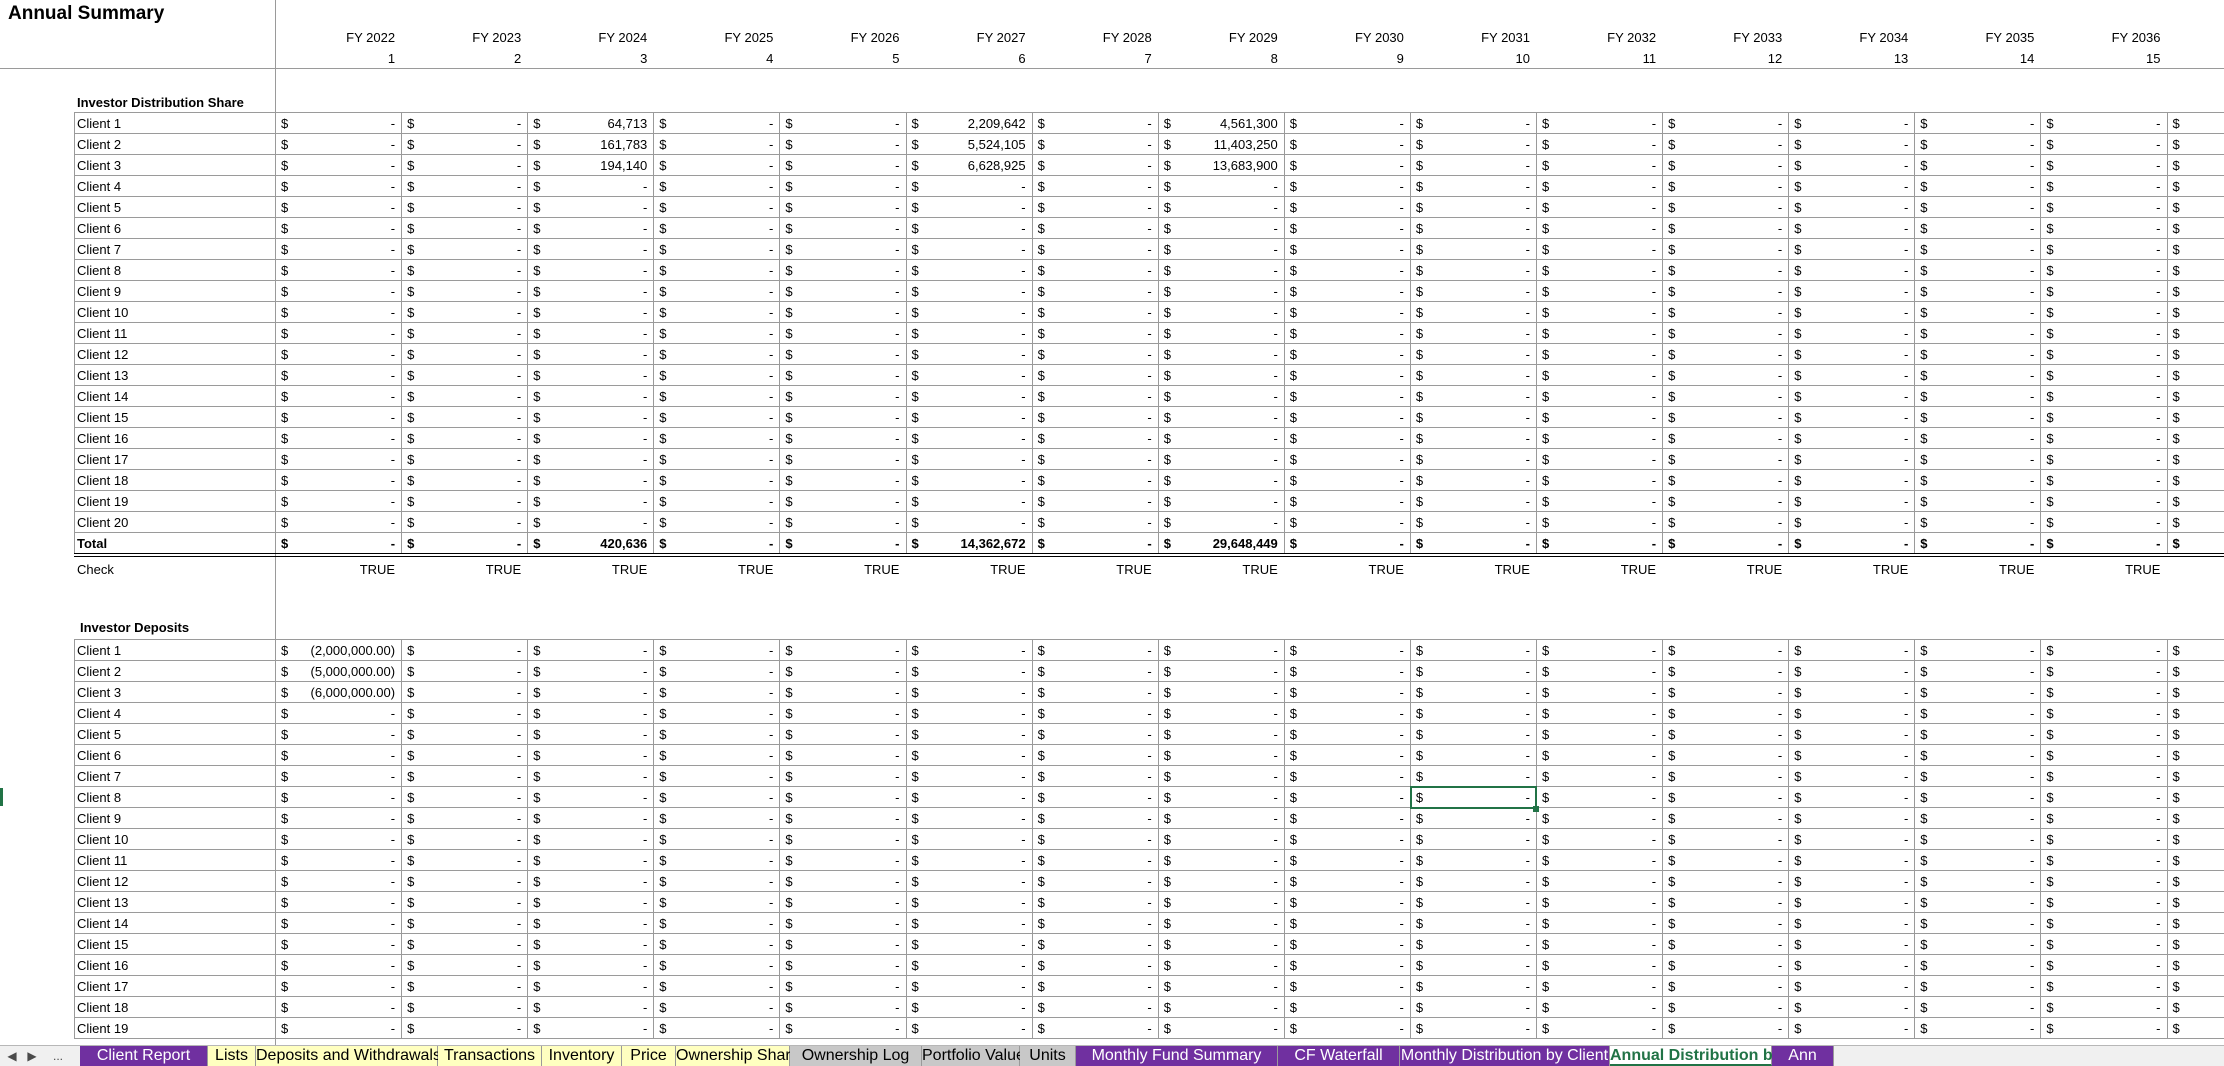 This screenshot has height=1066, width=2224. I want to click on sheet-tab: Ownership Share, so click(738, 1056).